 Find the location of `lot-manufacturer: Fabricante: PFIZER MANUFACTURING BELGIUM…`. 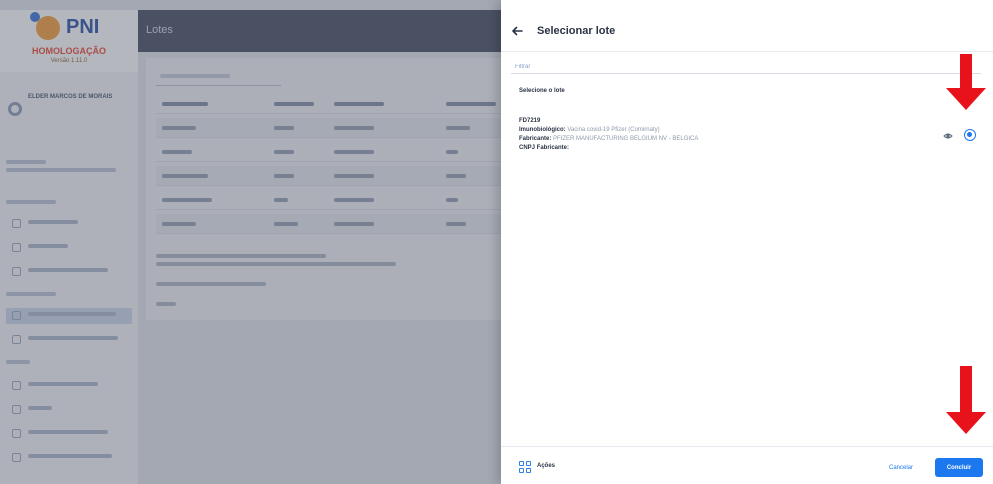

lot-manufacturer: Fabricante: PFIZER MANUFACTURING BELGIUM… is located at coordinates (608, 139).